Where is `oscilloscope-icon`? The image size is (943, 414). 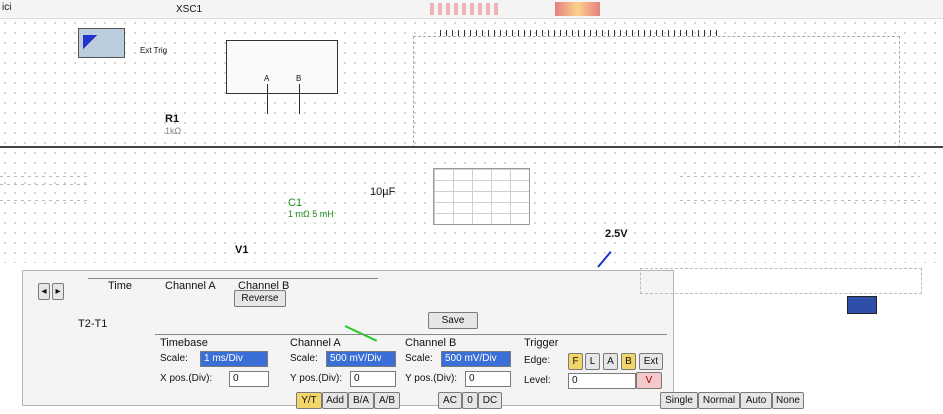 oscilloscope-icon is located at coordinates (101, 43).